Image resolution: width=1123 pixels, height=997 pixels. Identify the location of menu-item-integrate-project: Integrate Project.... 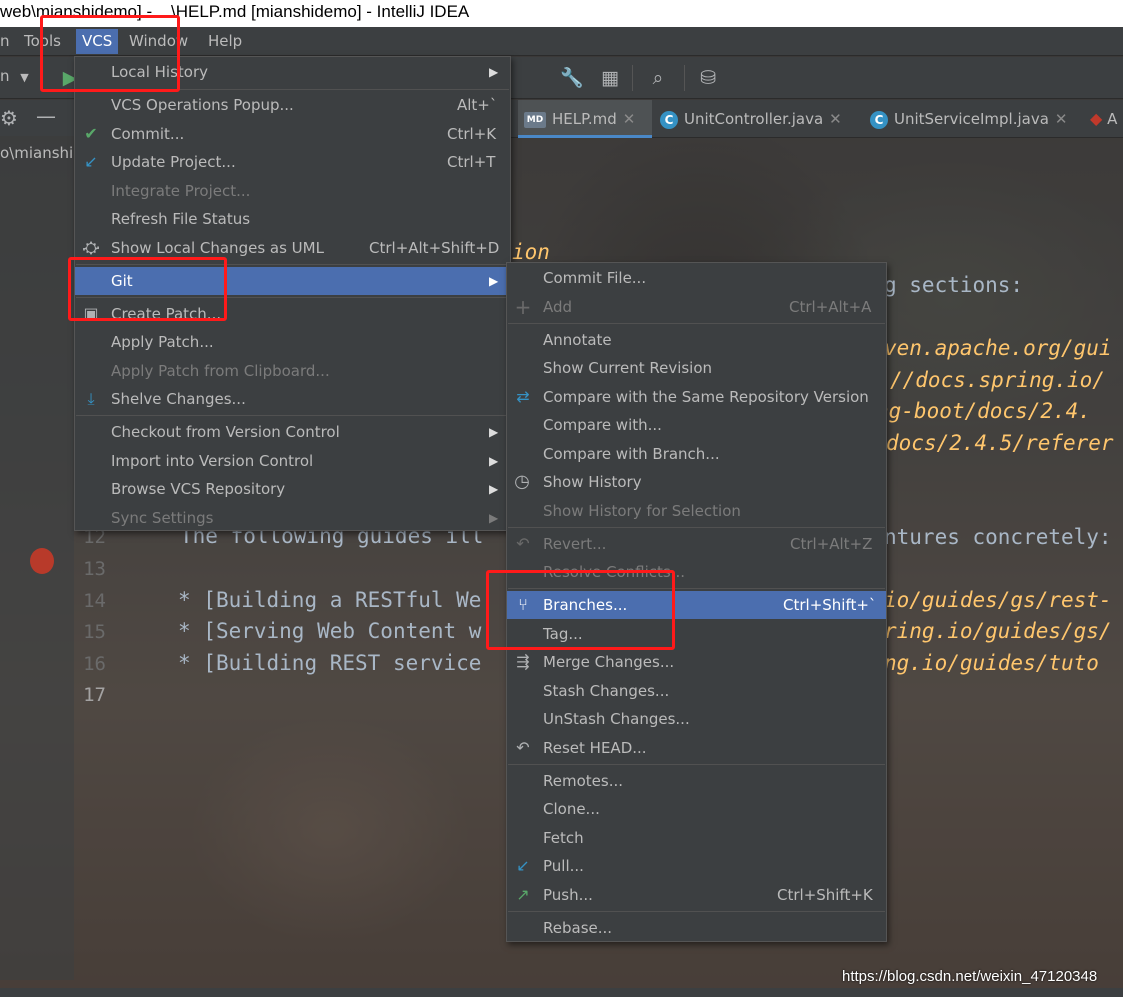
(292, 191).